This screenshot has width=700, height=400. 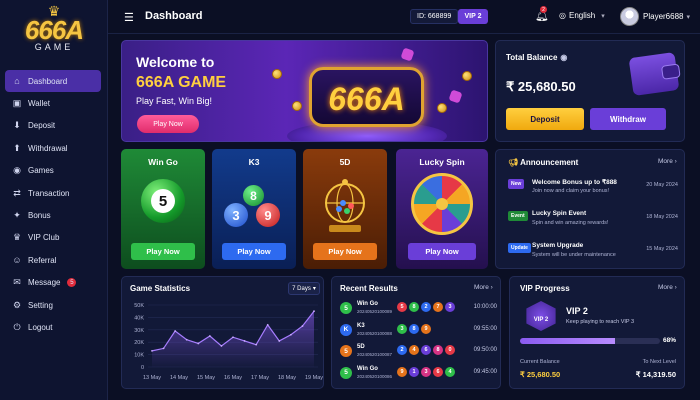 What do you see at coordinates (163, 251) in the screenshot?
I see `play-wingo-button: Play Now` at bounding box center [163, 251].